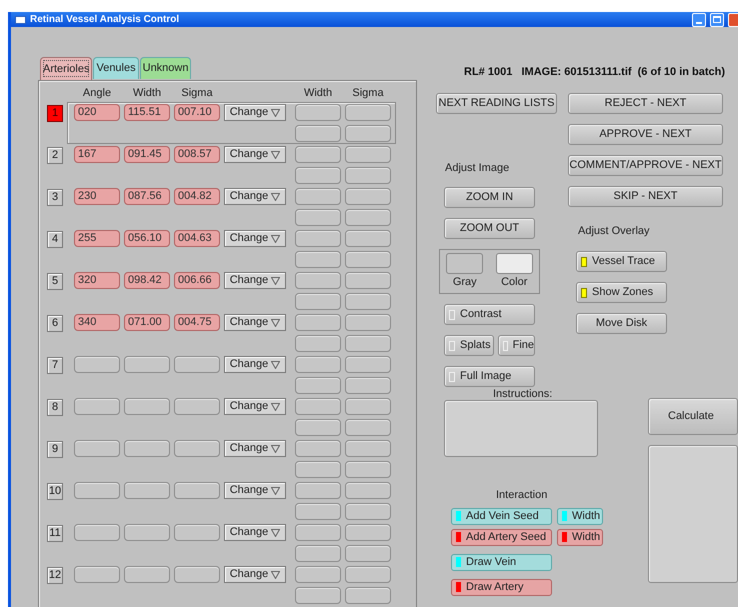 The height and width of the screenshot is (607, 738). I want to click on value-field: 004.75, so click(197, 322).